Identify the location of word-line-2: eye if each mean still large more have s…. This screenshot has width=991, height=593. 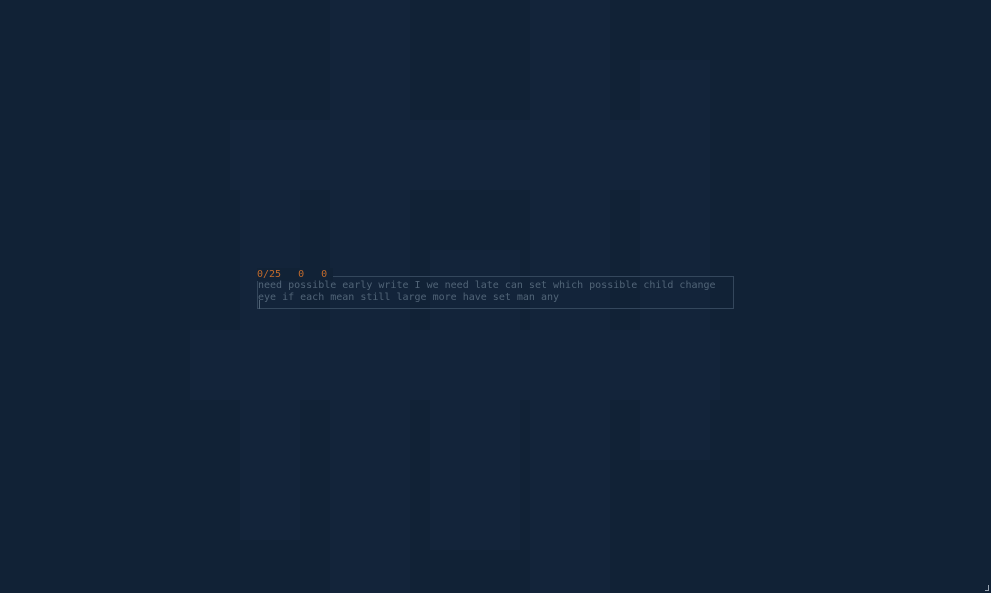
(409, 297).